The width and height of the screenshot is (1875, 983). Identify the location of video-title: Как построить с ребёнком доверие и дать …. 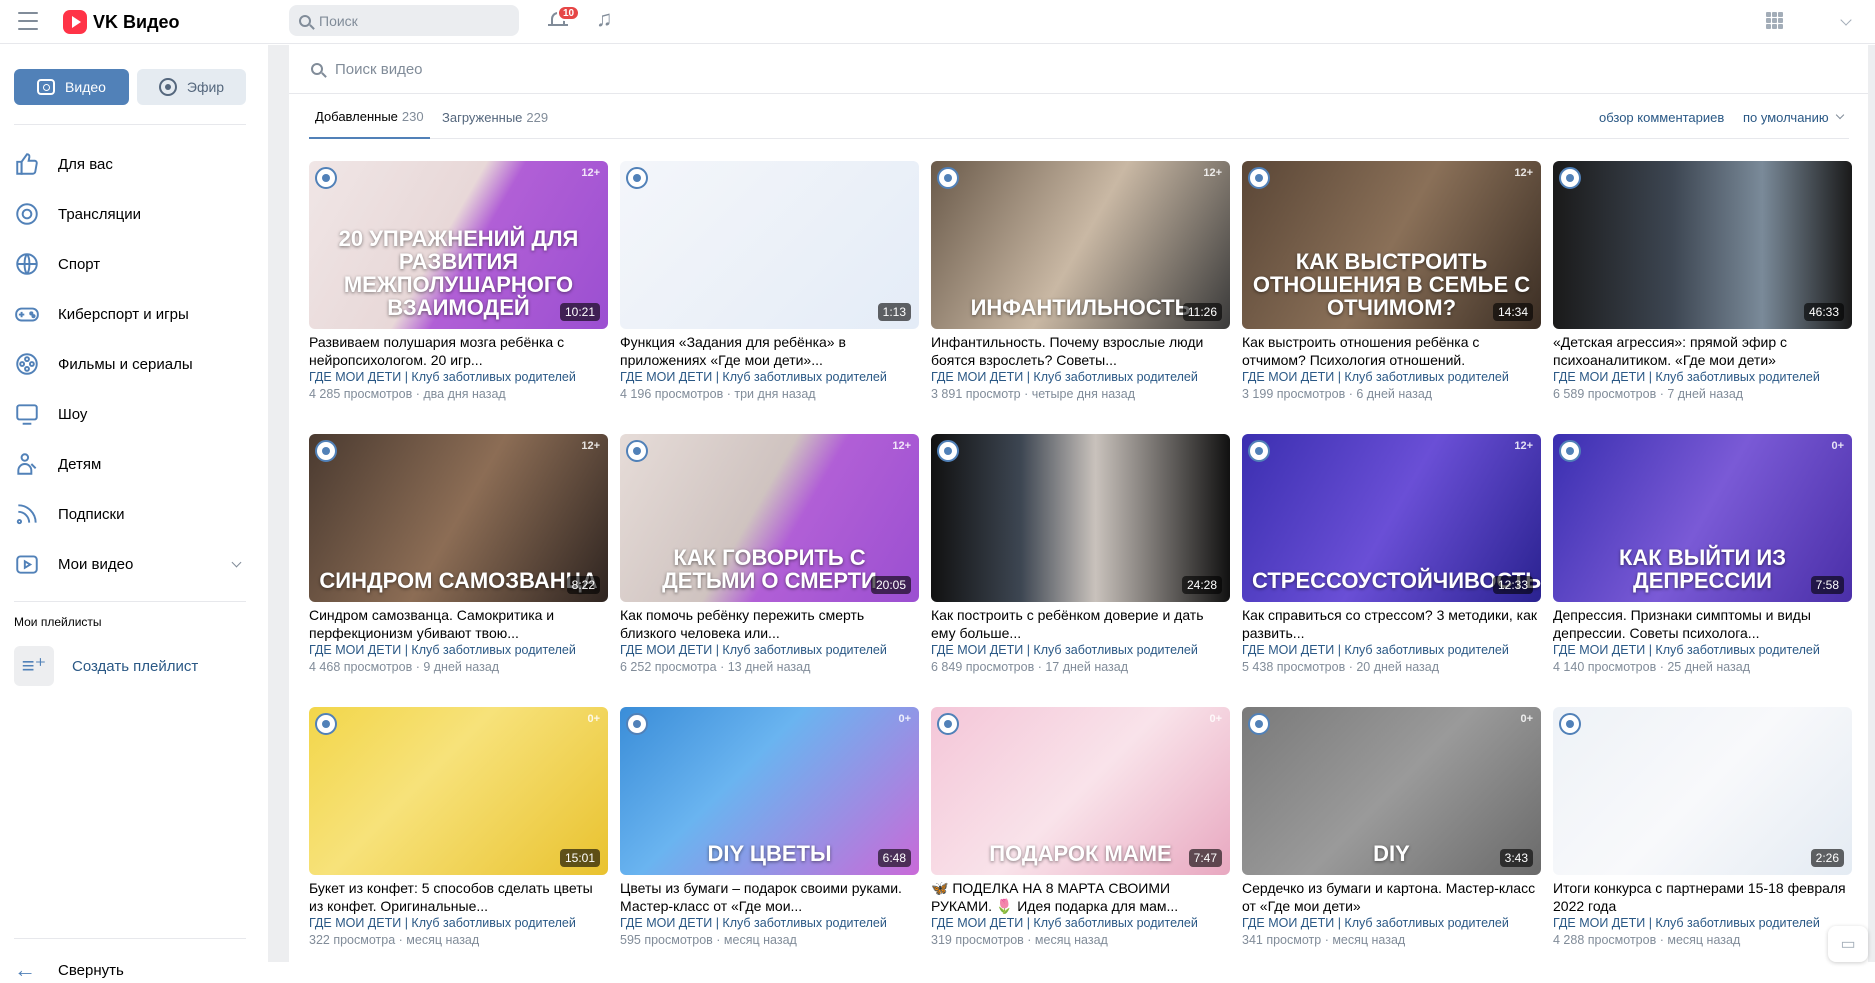
(1080, 624).